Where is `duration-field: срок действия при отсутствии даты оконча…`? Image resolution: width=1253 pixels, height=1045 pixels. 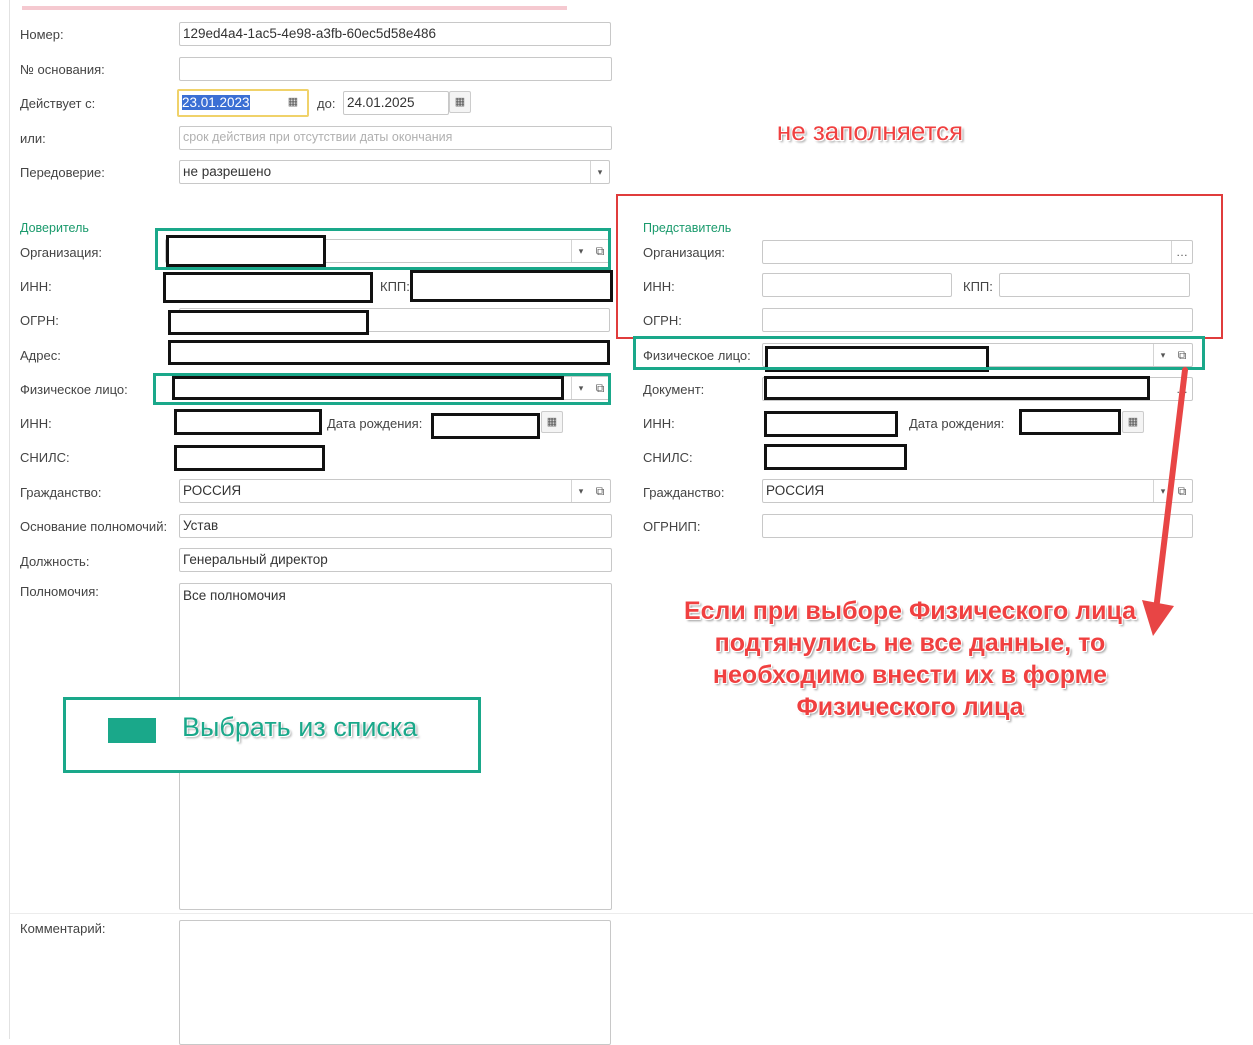
duration-field: срок действия при отсутствии даты оконча… is located at coordinates (395, 138).